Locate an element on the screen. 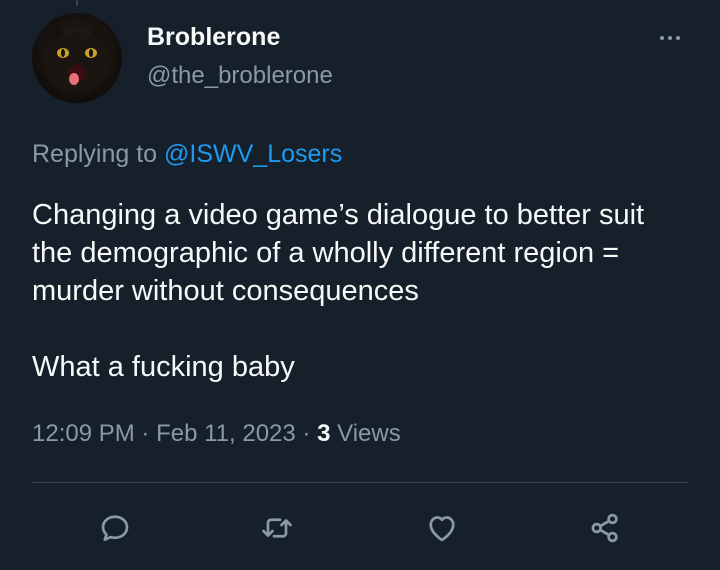 The image size is (720, 570). share-icon is located at coordinates (604, 528).